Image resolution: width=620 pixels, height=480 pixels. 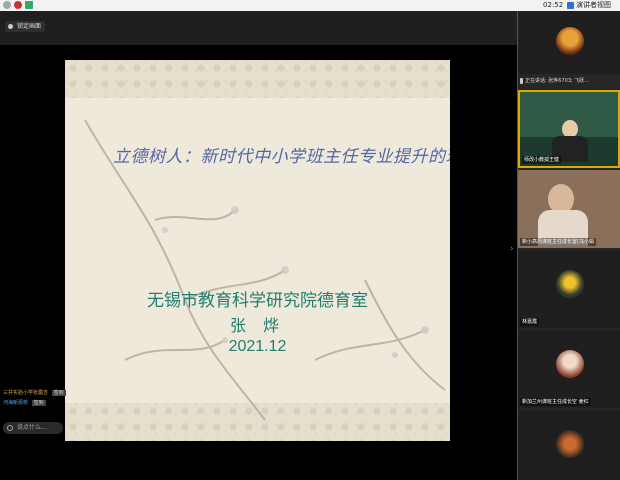 What do you see at coordinates (530, 322) in the screenshot?
I see `participant-name: 林嘉霞` at bounding box center [530, 322].